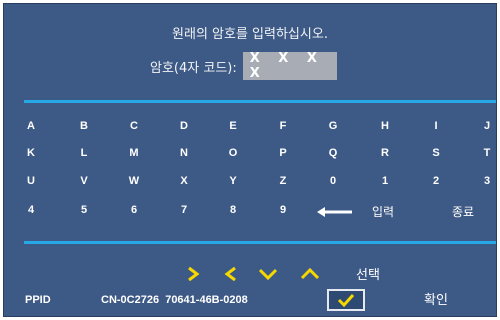  What do you see at coordinates (487, 126) in the screenshot?
I see `key-j: J` at bounding box center [487, 126].